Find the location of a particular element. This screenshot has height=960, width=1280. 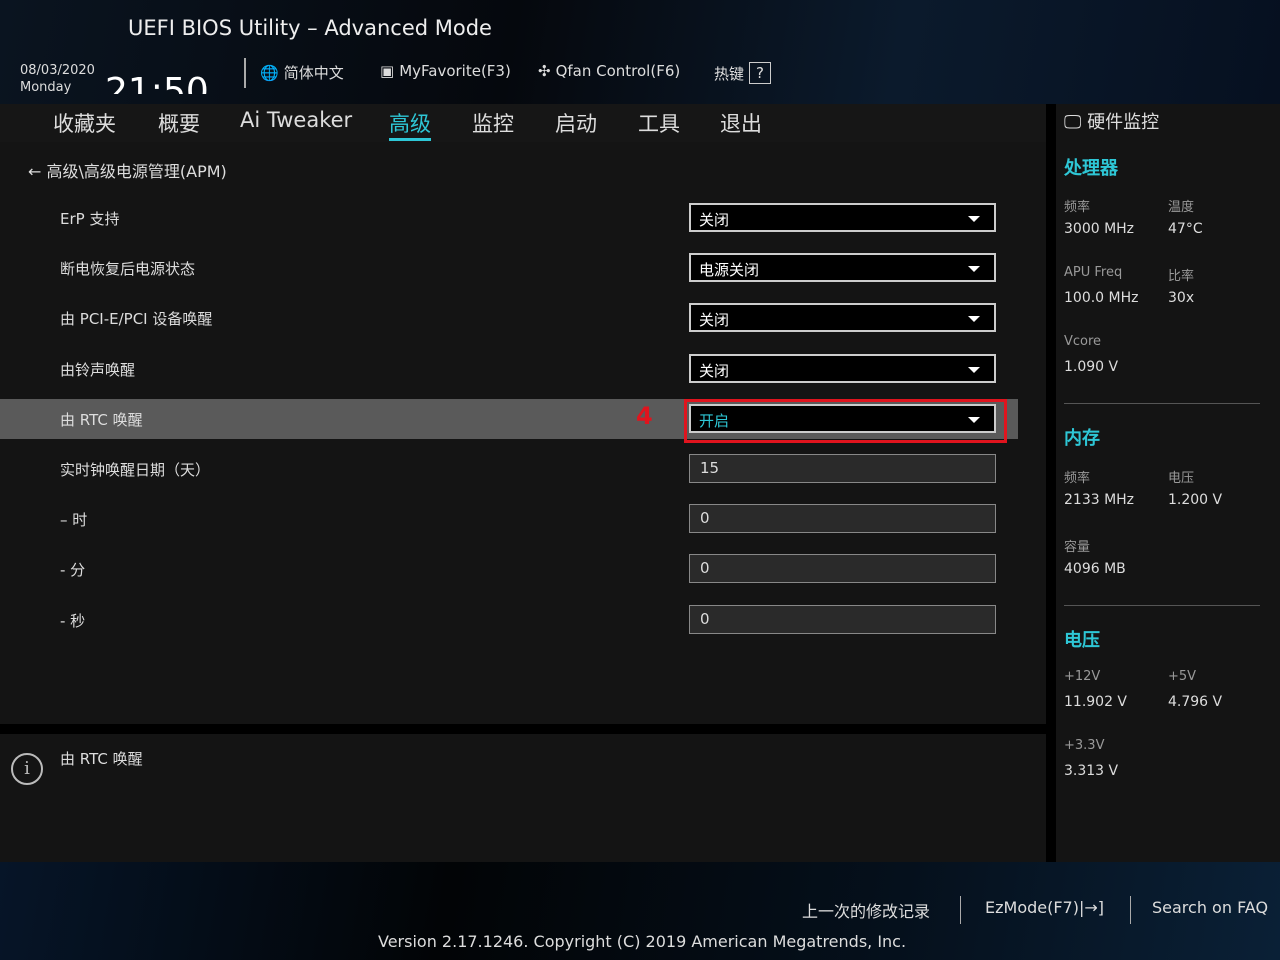

vcore-label: Vcore is located at coordinates (1083, 341).